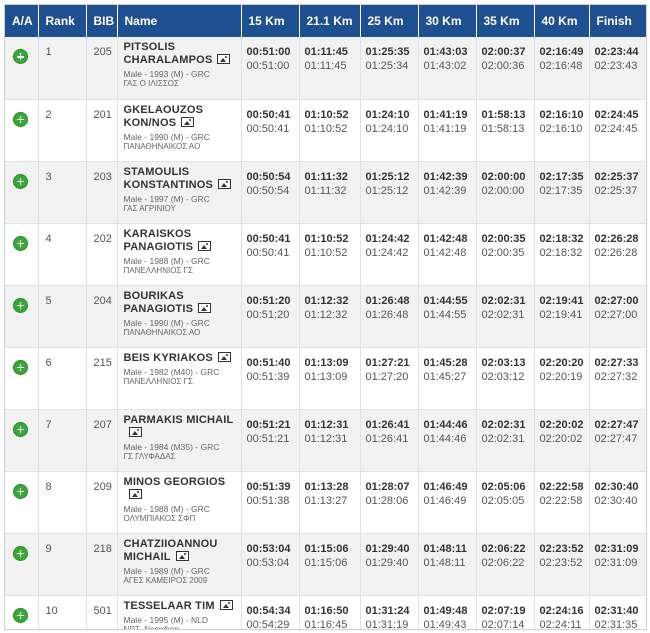  Describe the element at coordinates (387, 190) in the screenshot. I see `chip-time: 01:25:12` at that location.